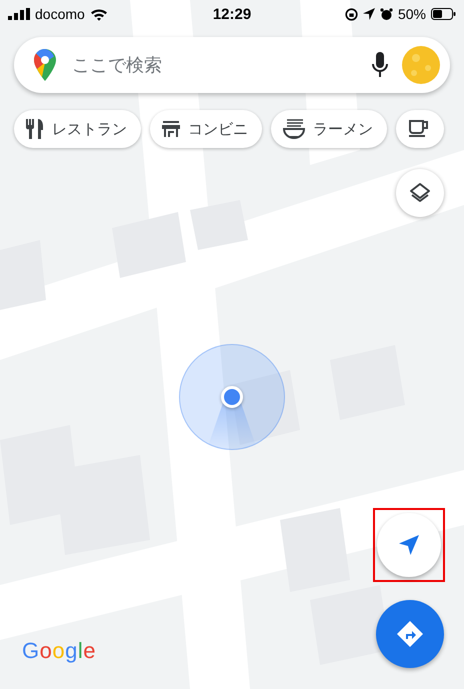  What do you see at coordinates (232, 14) in the screenshot?
I see `clock-time: 12:29` at bounding box center [232, 14].